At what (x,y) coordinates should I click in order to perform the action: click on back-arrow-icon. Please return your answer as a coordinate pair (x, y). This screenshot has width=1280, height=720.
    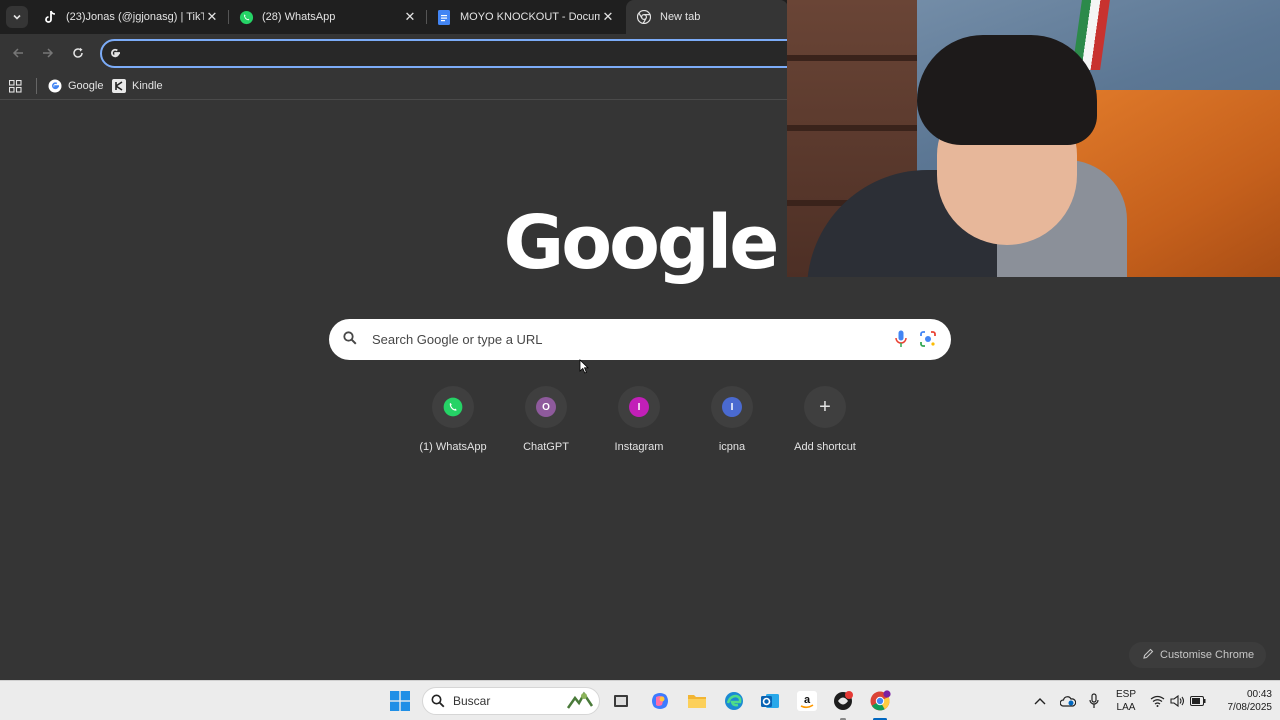
    Looking at the image, I should click on (17, 53).